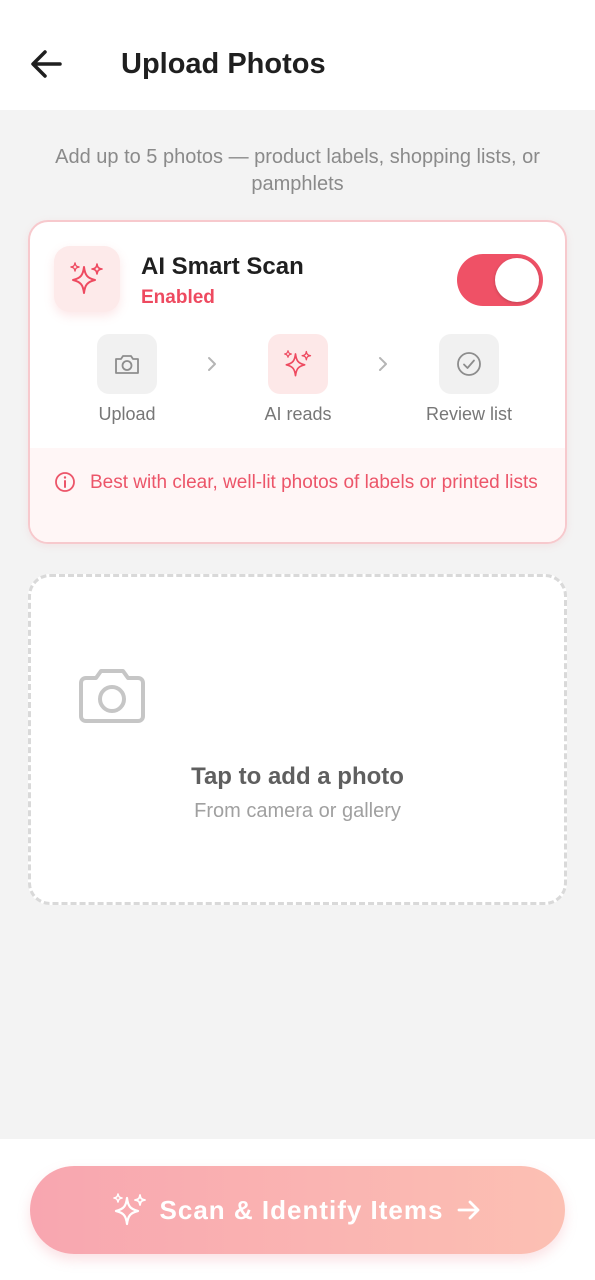 This screenshot has width=595, height=1280. Describe the element at coordinates (298, 414) in the screenshot. I see `step-ai-reads-label: AI reads` at that location.